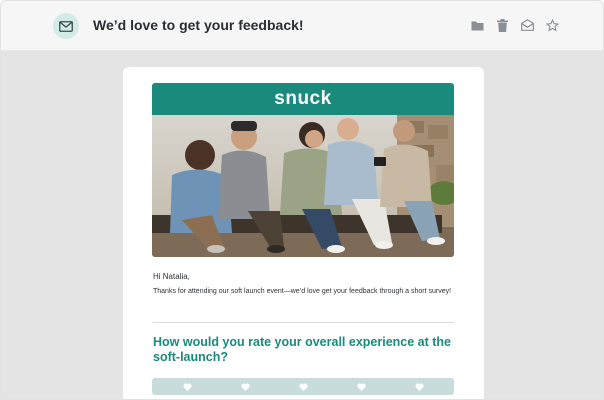  I want to click on trash-icon, so click(502, 25).